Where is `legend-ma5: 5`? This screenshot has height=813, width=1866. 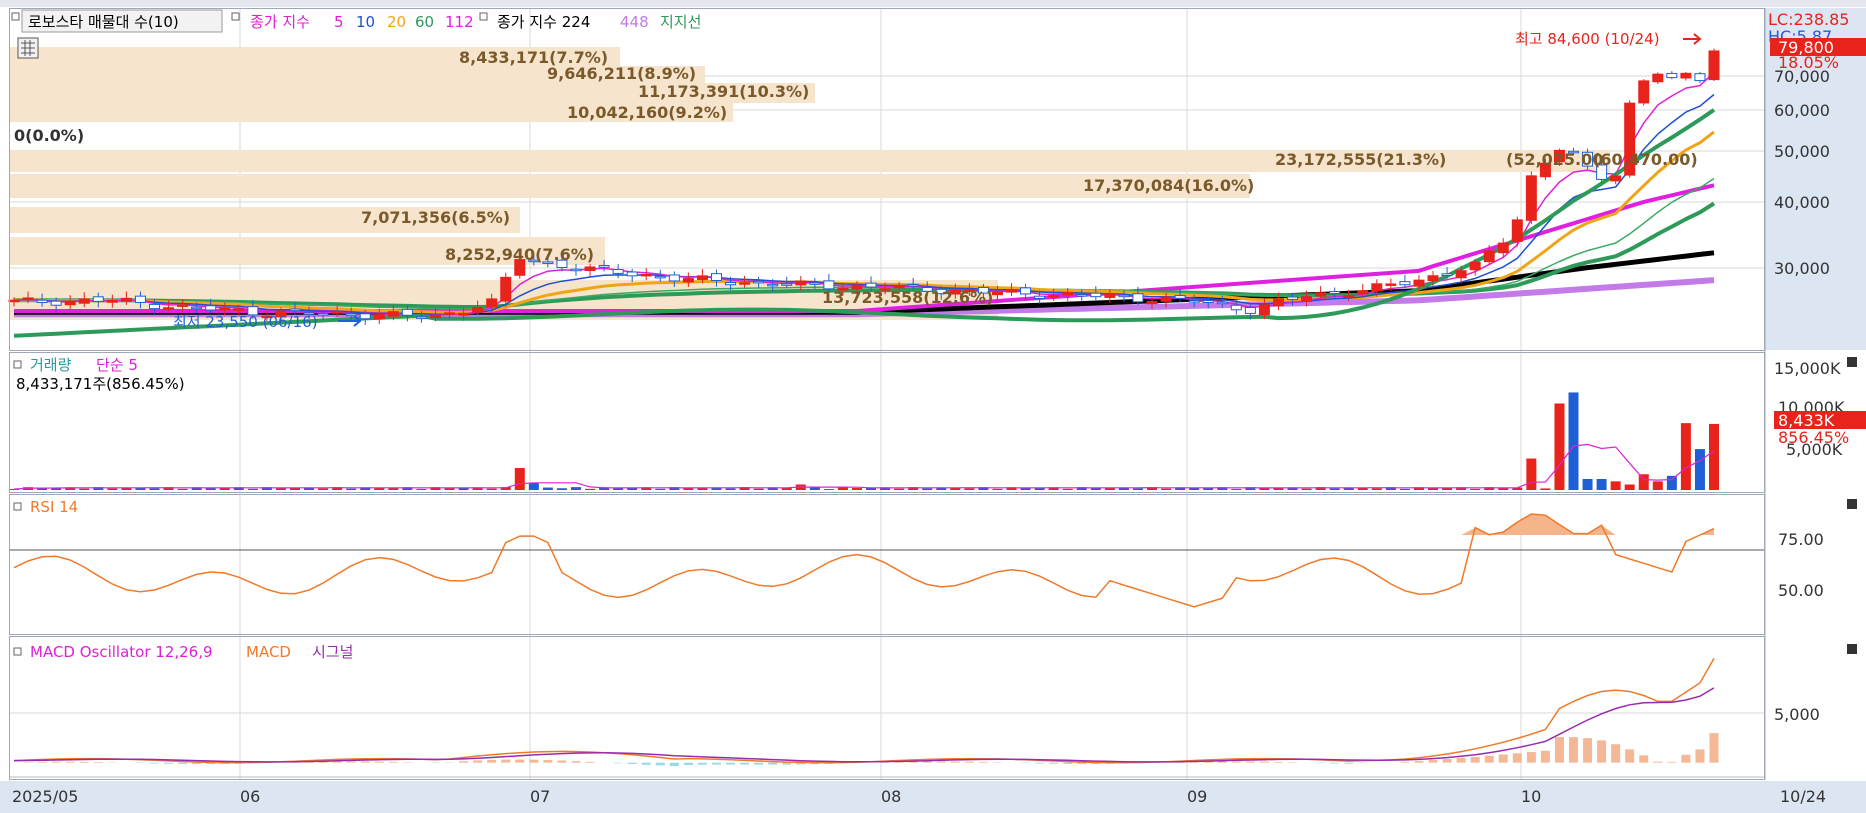
legend-ma5: 5 is located at coordinates (339, 22).